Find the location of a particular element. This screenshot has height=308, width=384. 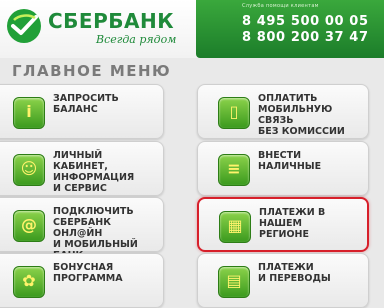

payments-transfers-button: ▤ ПЛАТЕЖИ И ПЕРЕВОДЫ is located at coordinates (283, 280).